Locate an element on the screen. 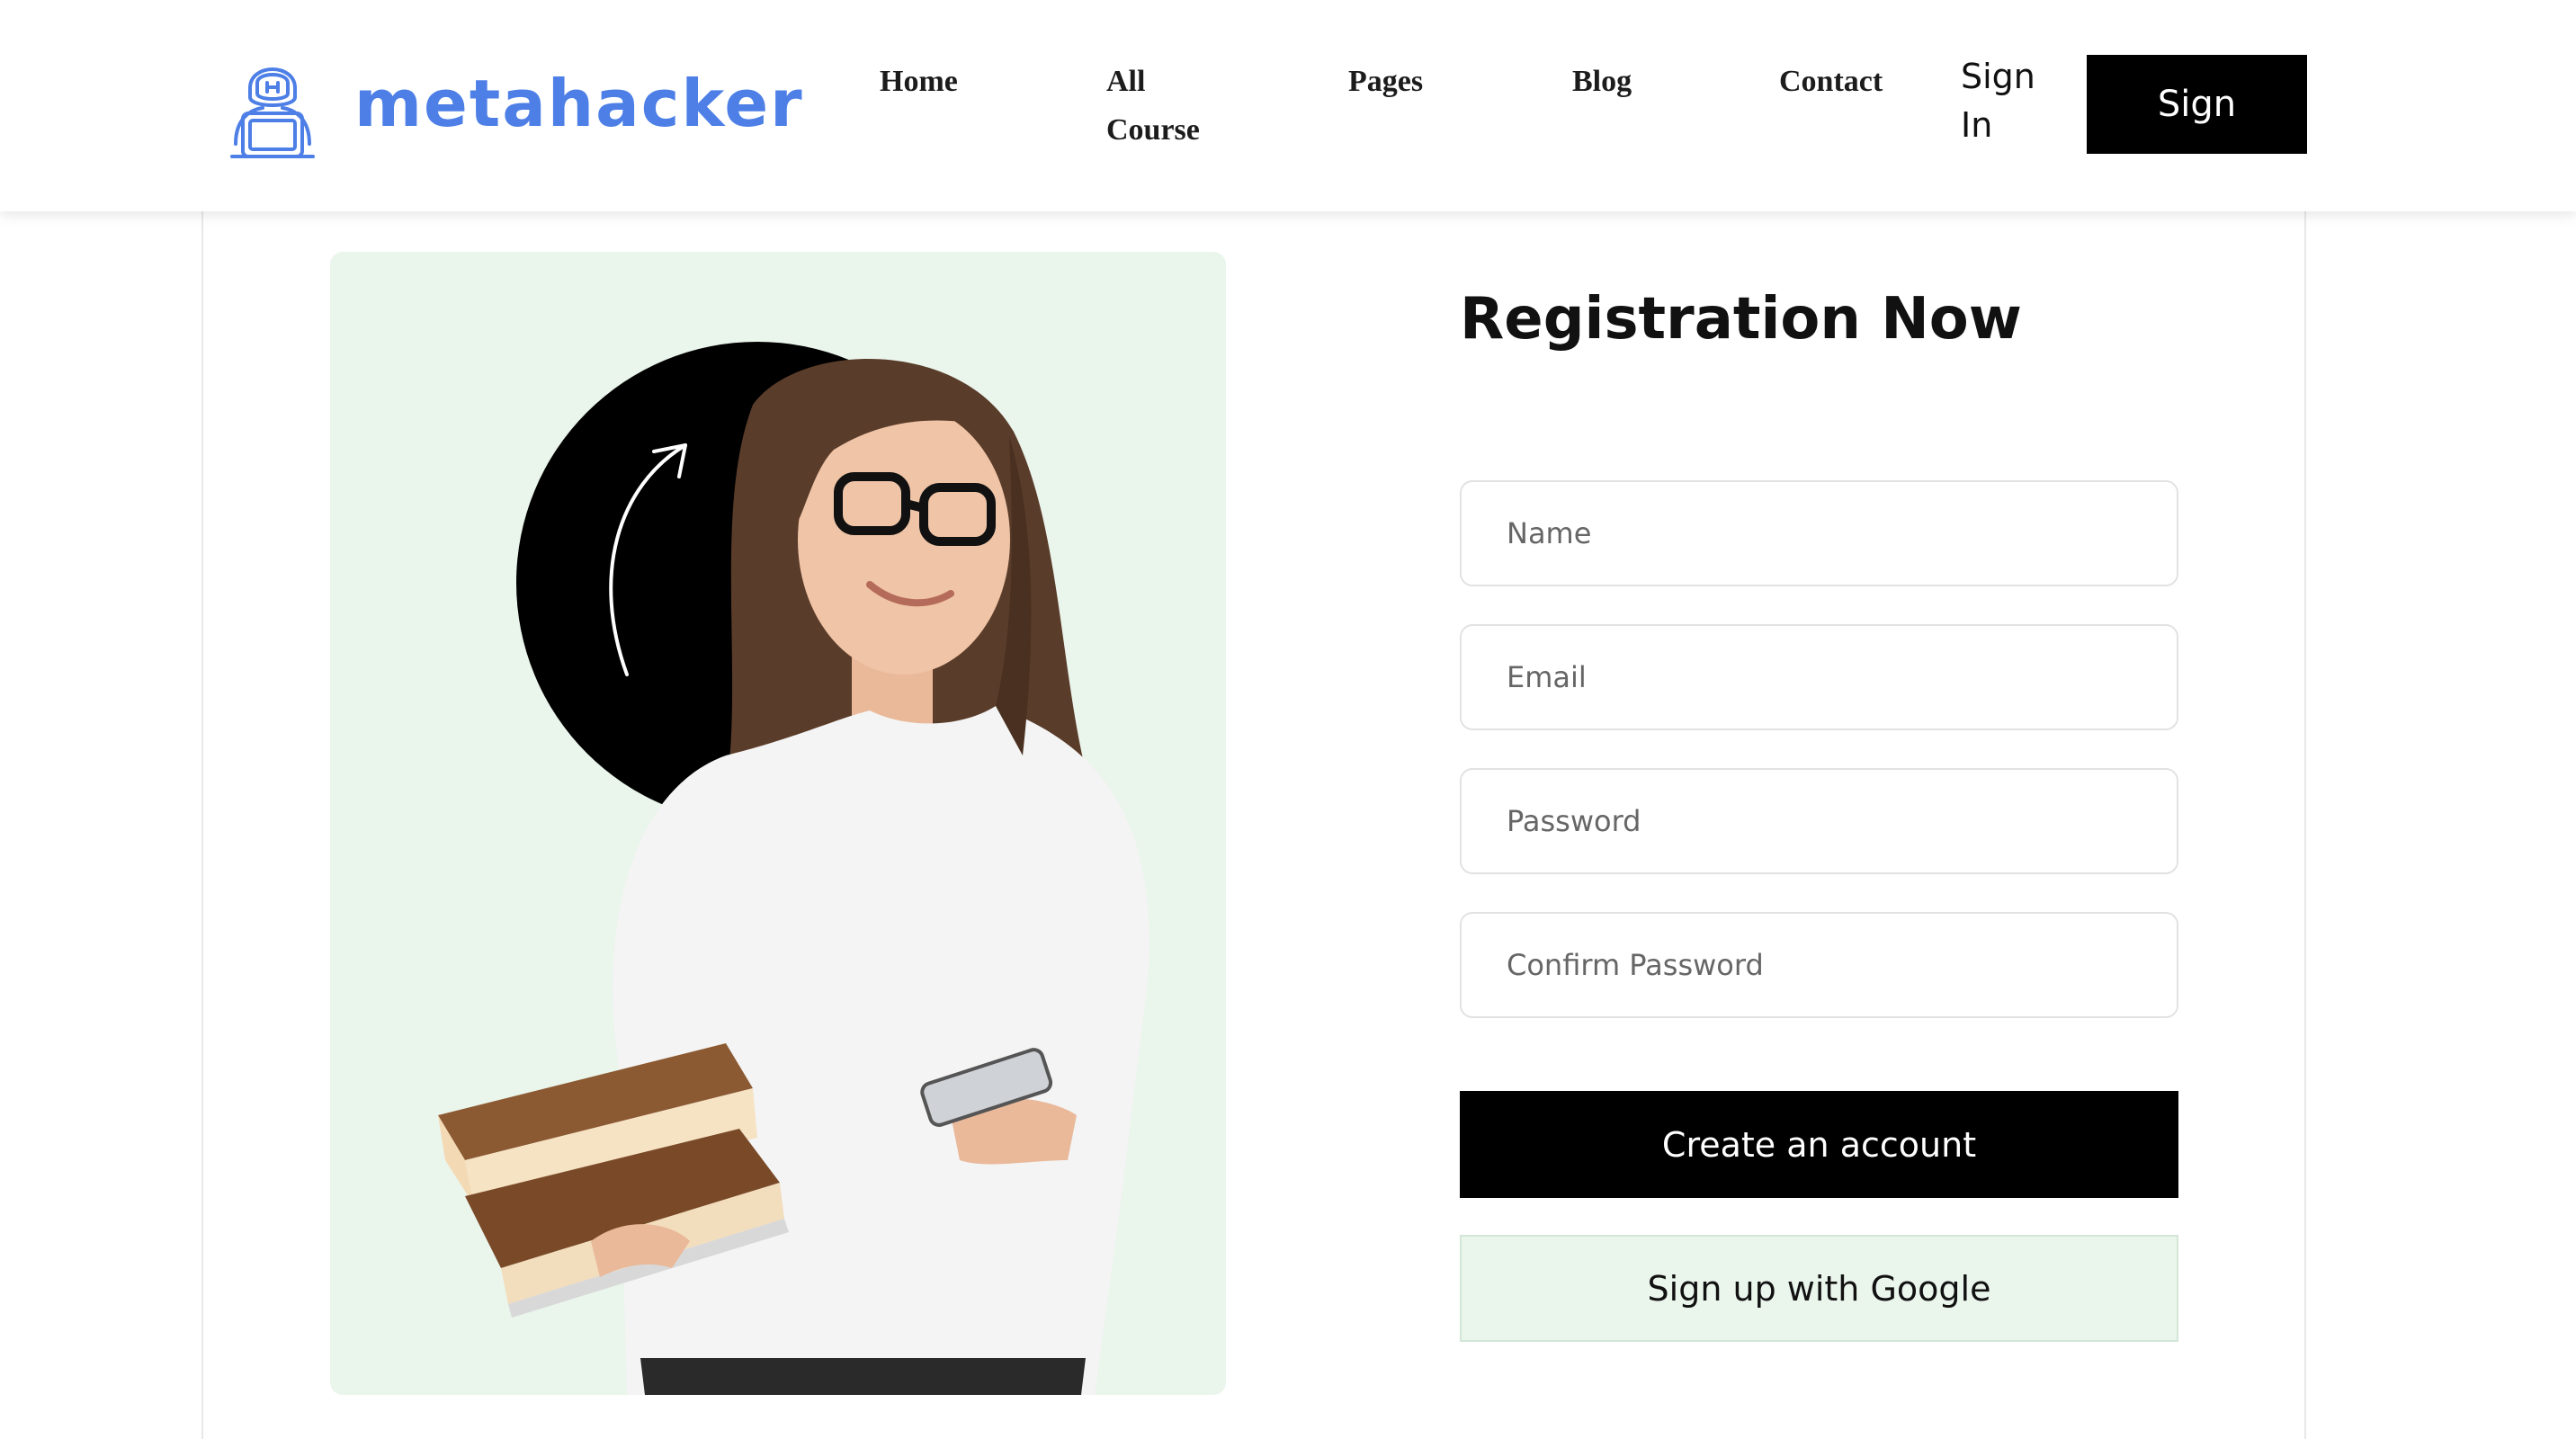 The width and height of the screenshot is (2576, 1439). logo-text: metahacker is located at coordinates (579, 104).